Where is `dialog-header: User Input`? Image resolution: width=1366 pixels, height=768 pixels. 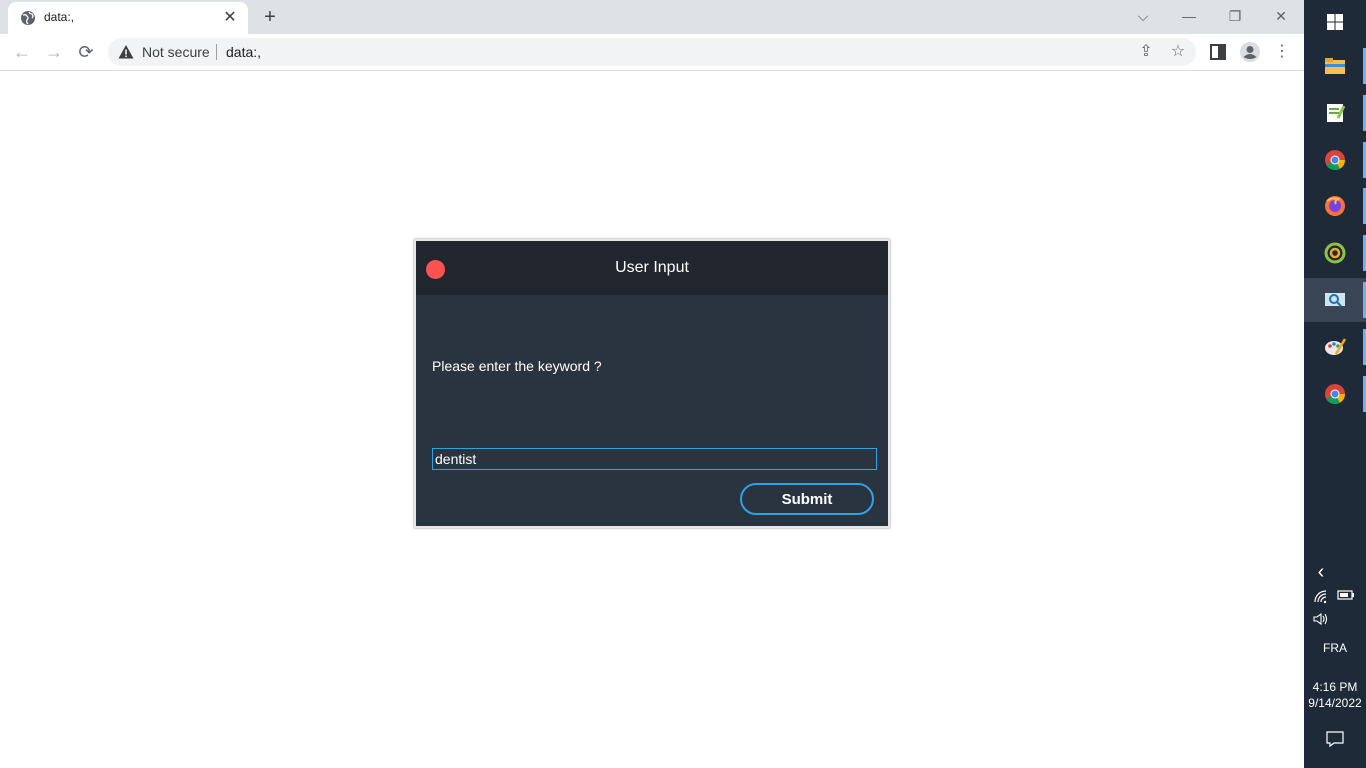 dialog-header: User Input is located at coordinates (652, 268).